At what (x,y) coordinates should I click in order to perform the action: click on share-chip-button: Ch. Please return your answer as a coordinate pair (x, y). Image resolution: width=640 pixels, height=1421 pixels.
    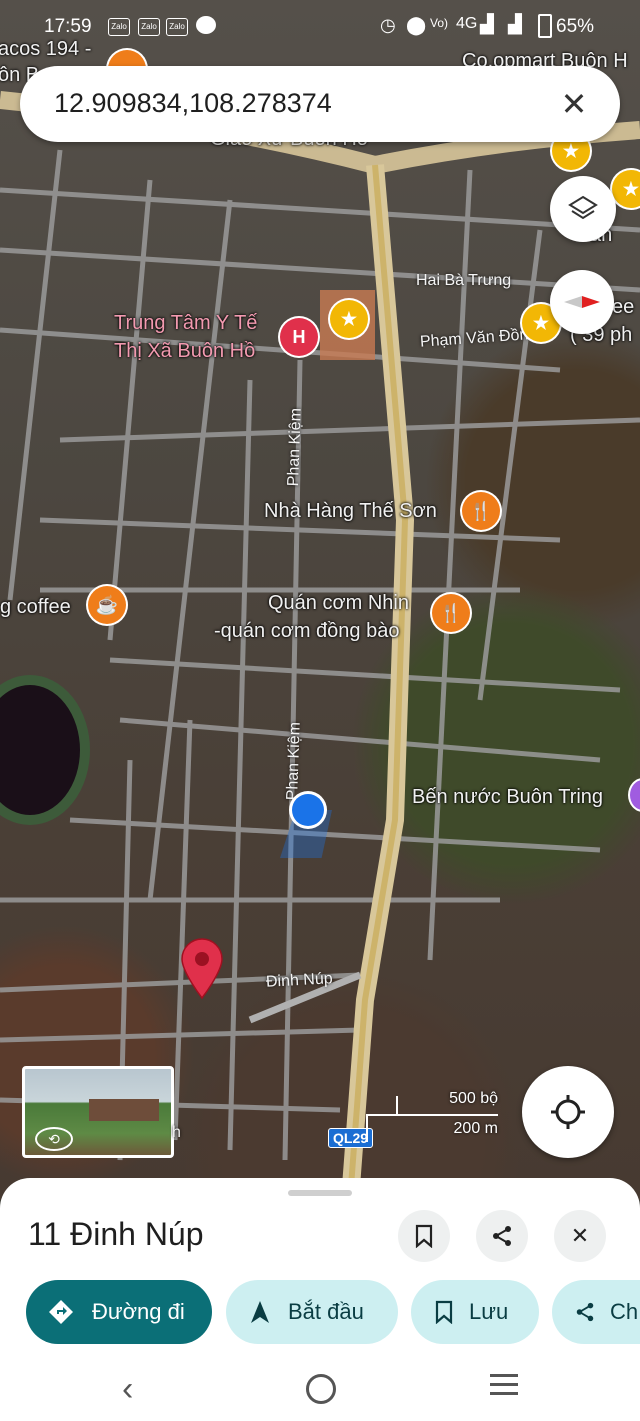
    Looking at the image, I should click on (596, 1312).